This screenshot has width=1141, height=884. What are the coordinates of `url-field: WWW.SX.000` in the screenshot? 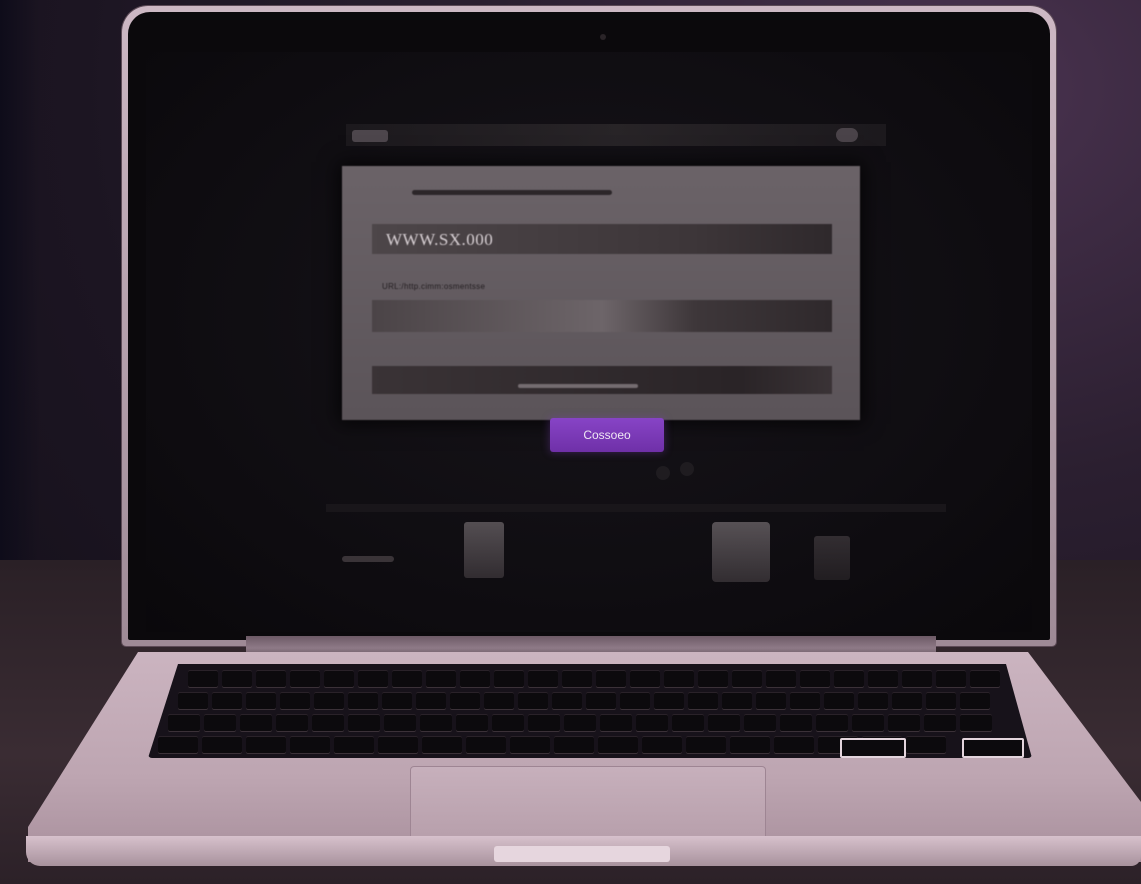 It's located at (602, 239).